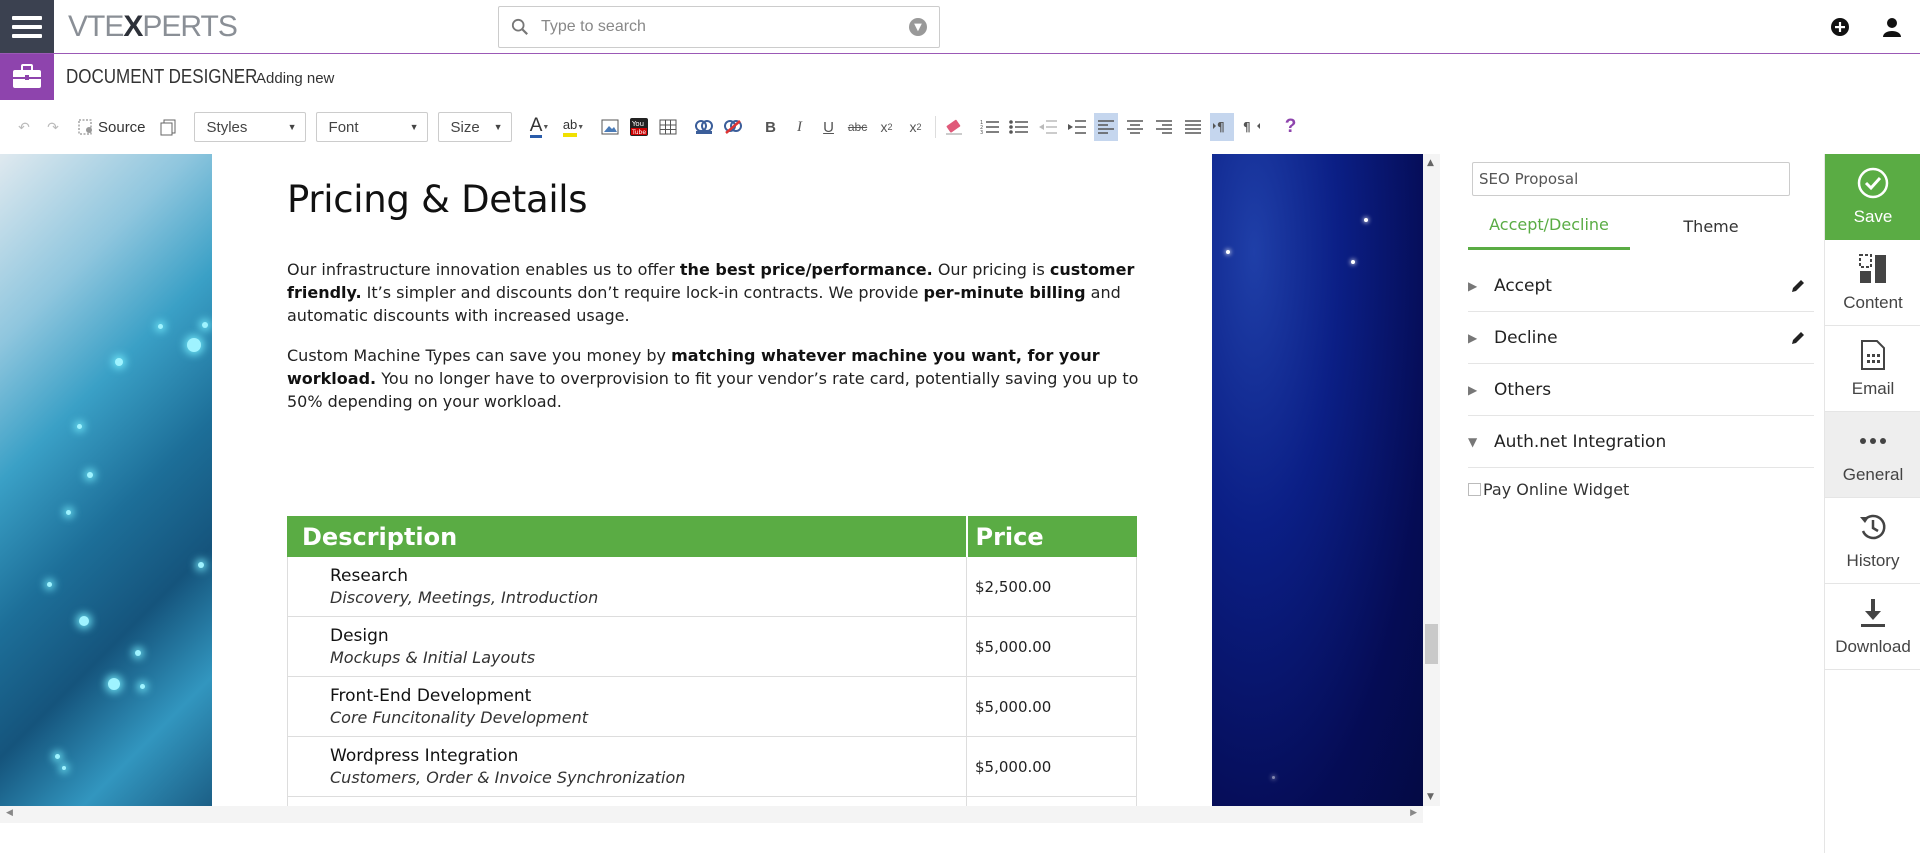 This screenshot has width=1920, height=853. I want to click on table-icon, so click(668, 127).